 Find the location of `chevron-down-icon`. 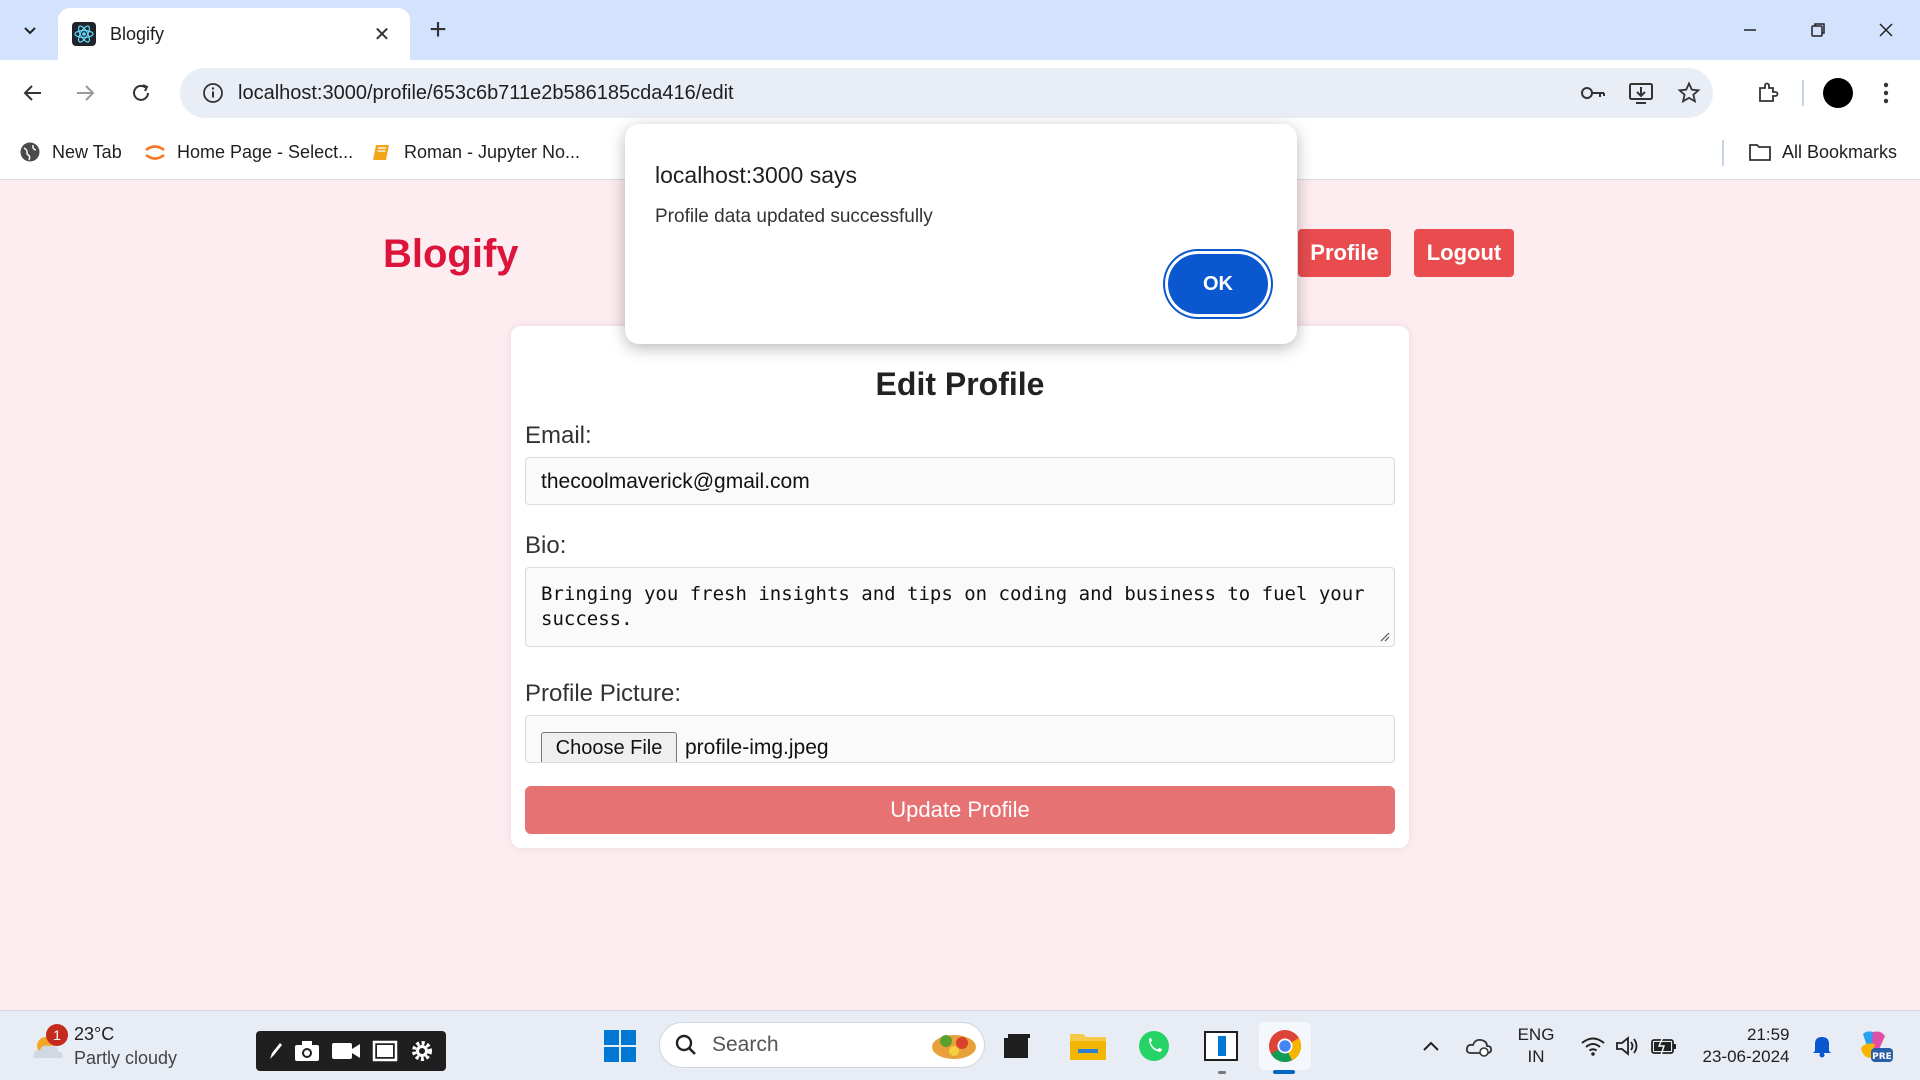

chevron-down-icon is located at coordinates (30, 31).